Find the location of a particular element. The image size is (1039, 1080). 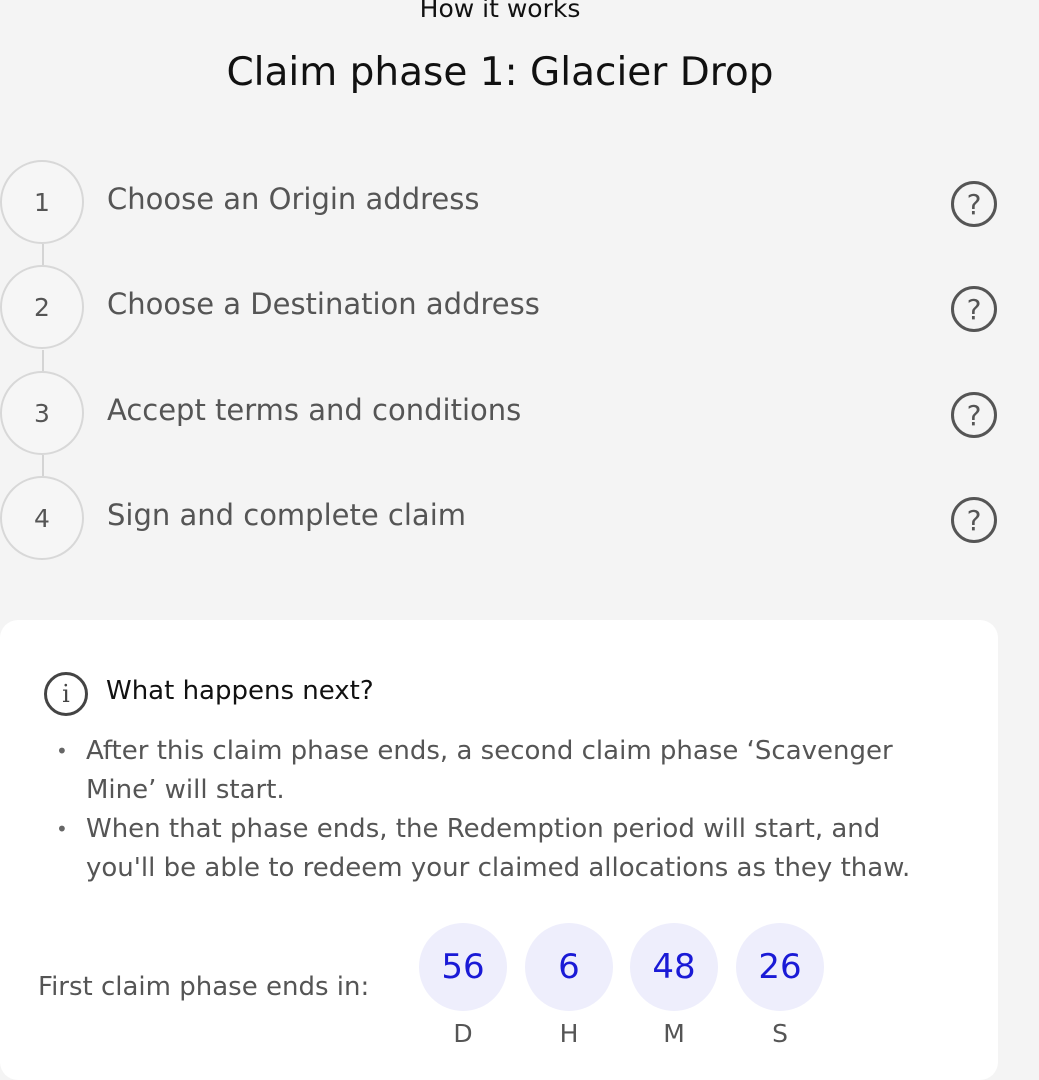

countdown-days: 56 D is located at coordinates (463, 985).